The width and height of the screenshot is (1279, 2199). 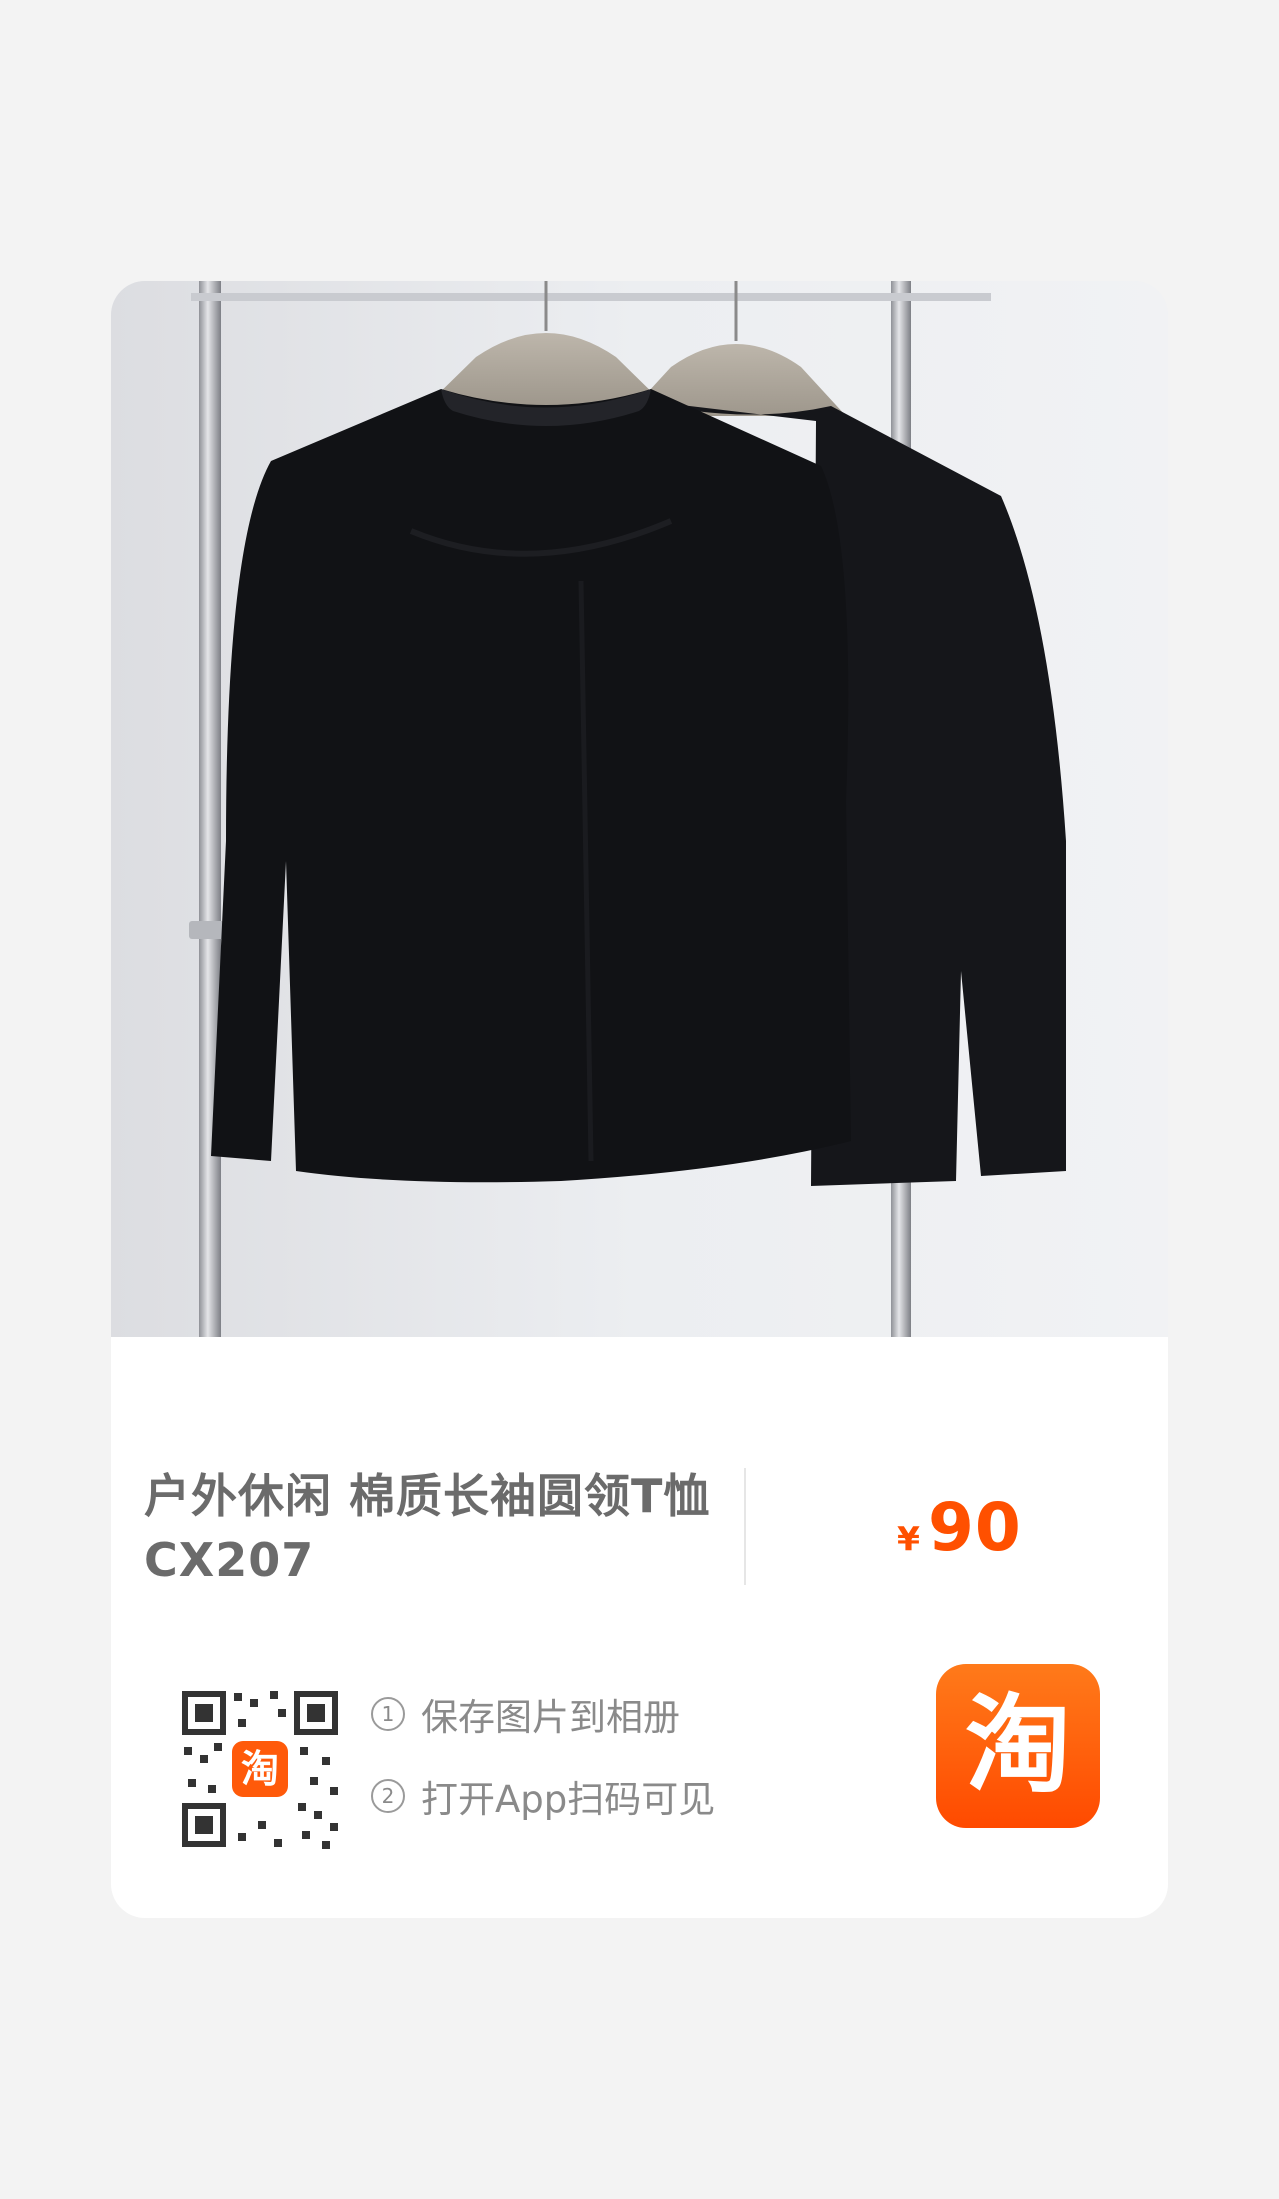 I want to click on taobao-logo-text: 淘, so click(x=1018, y=1745).